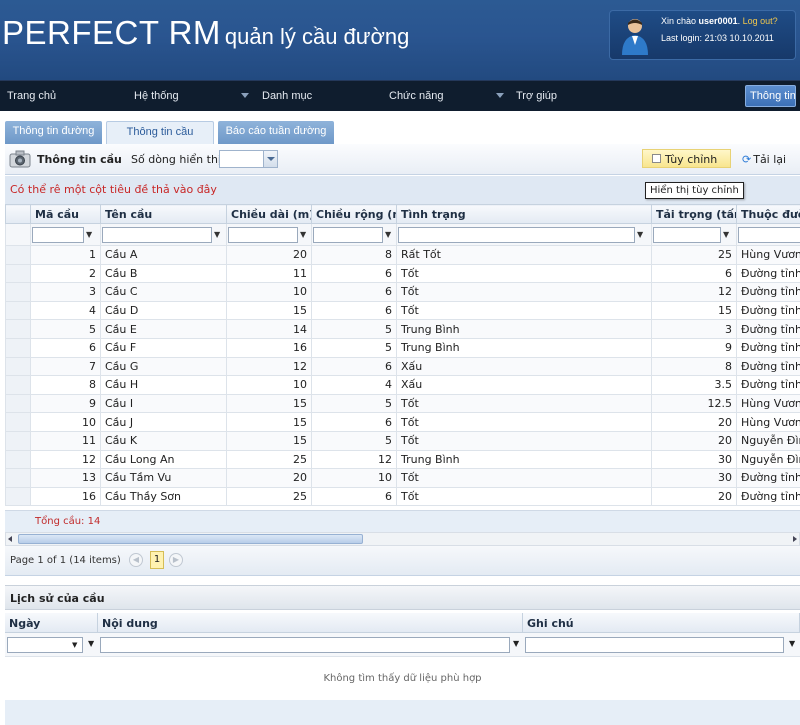 This screenshot has width=800, height=725. What do you see at coordinates (694, 422) in the screenshot?
I see `table-cell: 20` at bounding box center [694, 422].